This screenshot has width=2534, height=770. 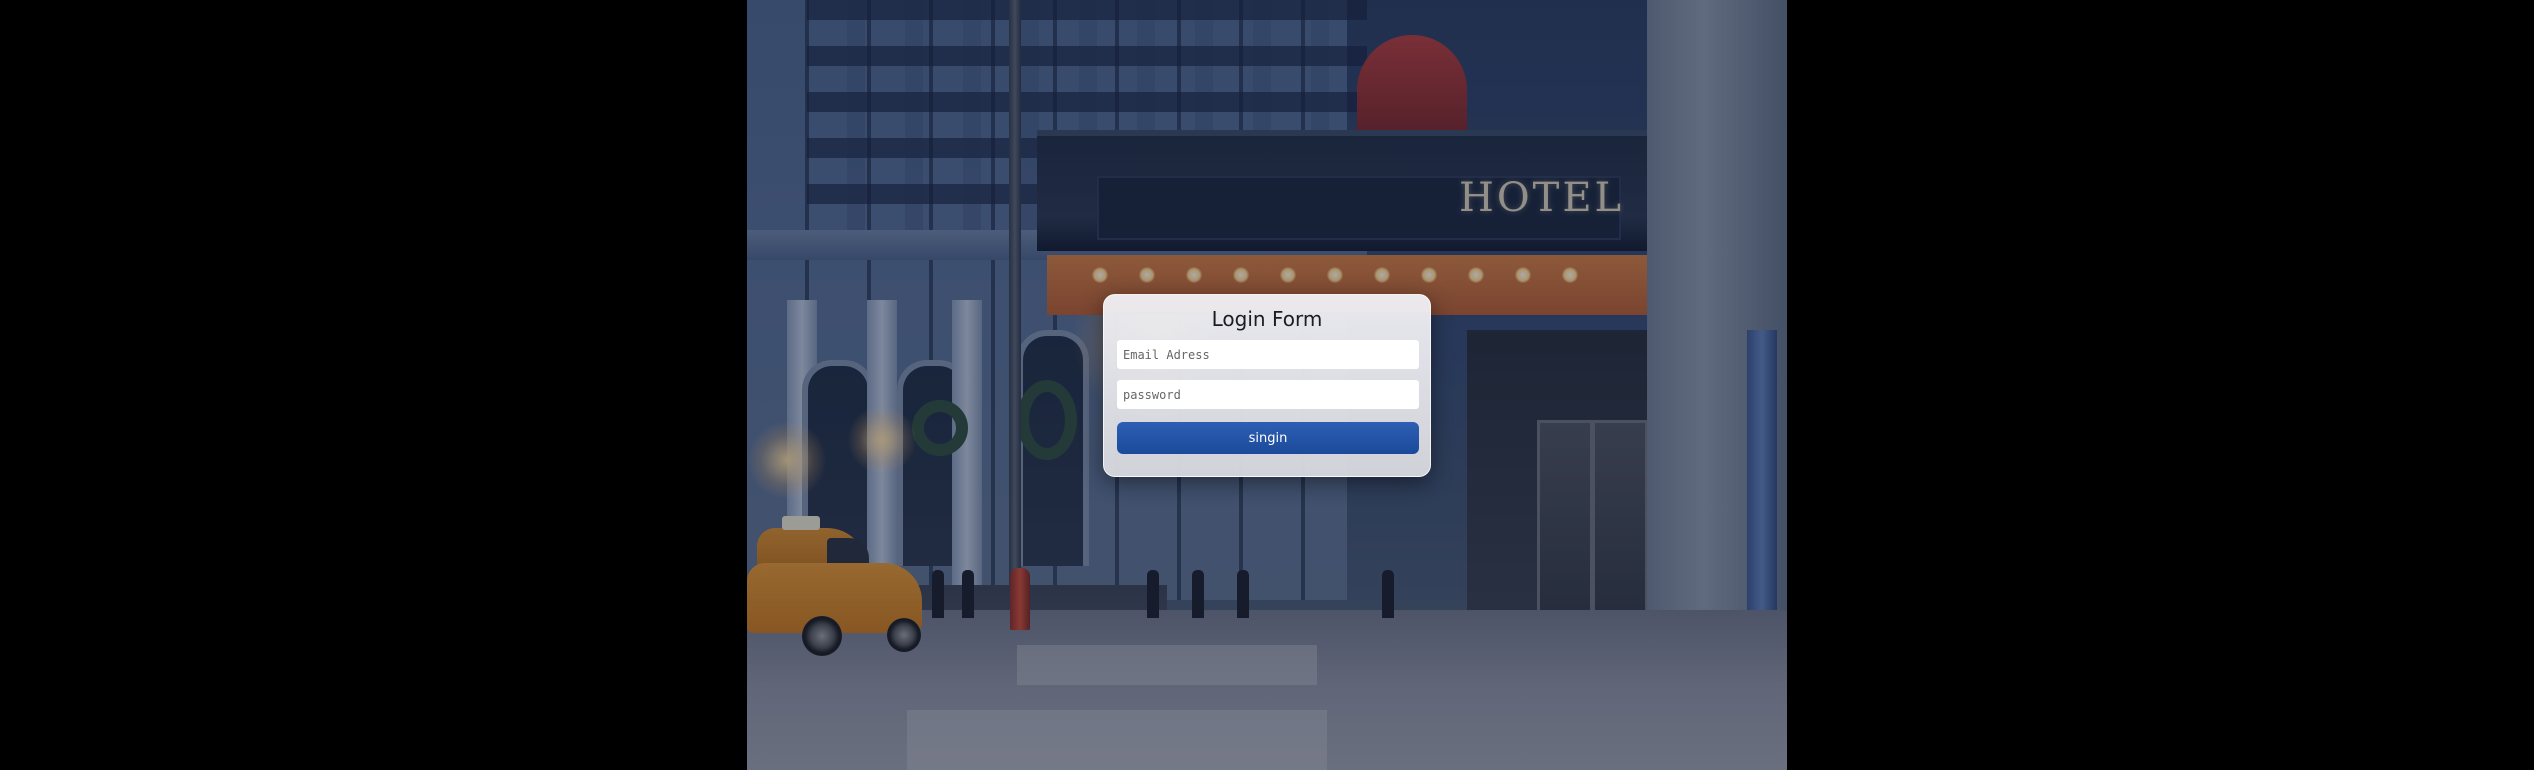 I want to click on password-field, so click(x=1268, y=394).